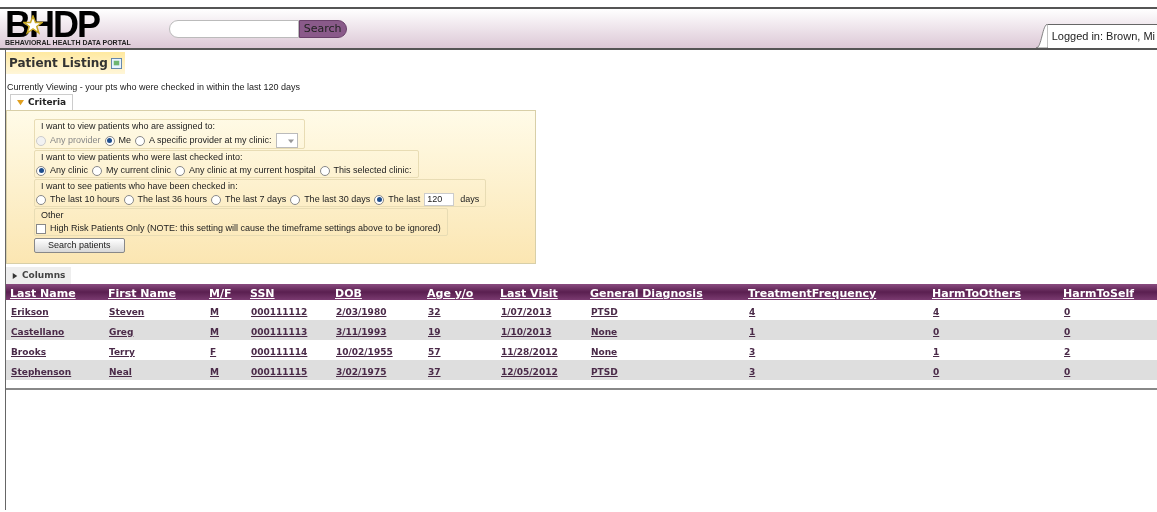  Describe the element at coordinates (210, 140) in the screenshot. I see `option-label: A specific provider at my clinic:` at that location.